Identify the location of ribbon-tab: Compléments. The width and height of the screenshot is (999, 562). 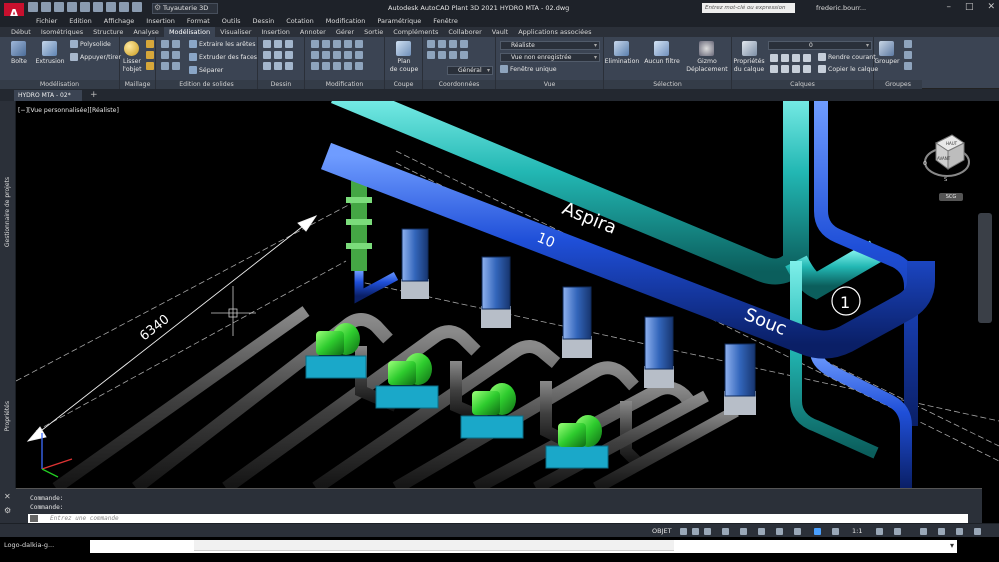
(415, 32).